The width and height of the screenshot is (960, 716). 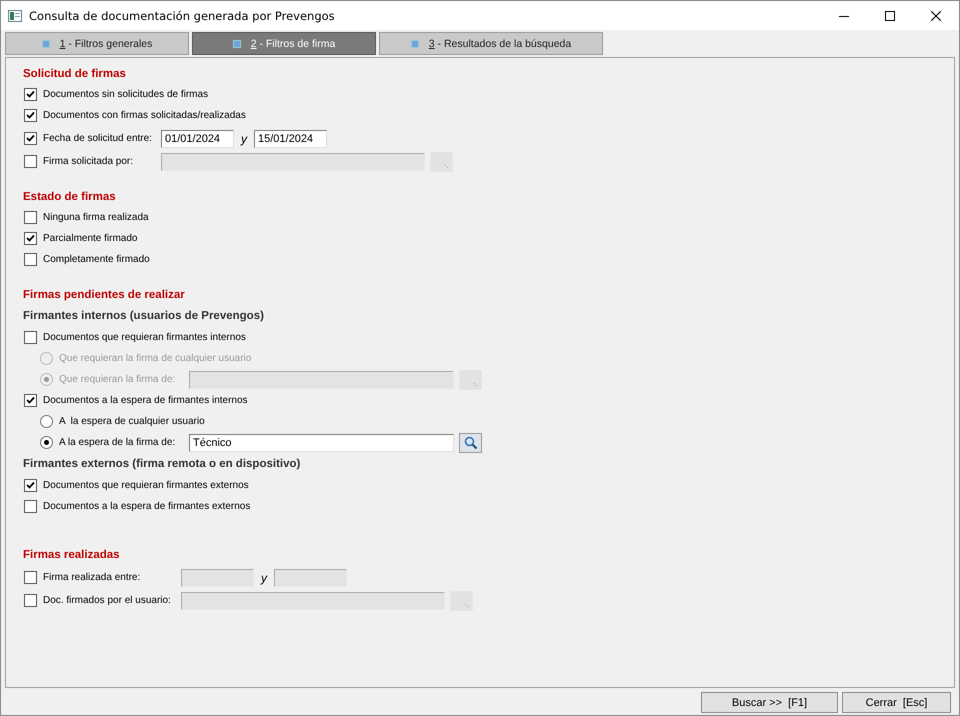 I want to click on tab: 2 - Filtros de firma, so click(x=284, y=43).